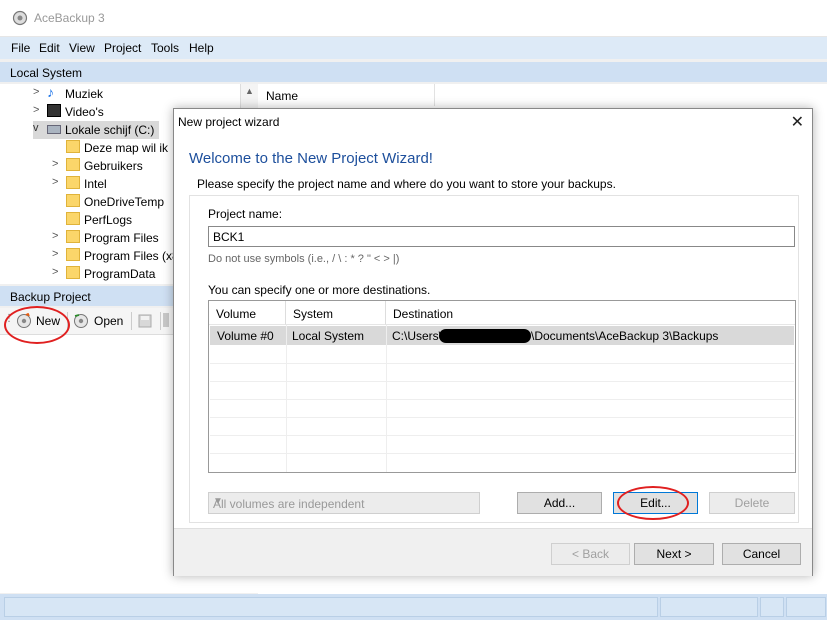 This screenshot has height=620, width=827. Describe the element at coordinates (413, 47) in the screenshot. I see `menu-bar: File Edit View Project Tools Help` at that location.